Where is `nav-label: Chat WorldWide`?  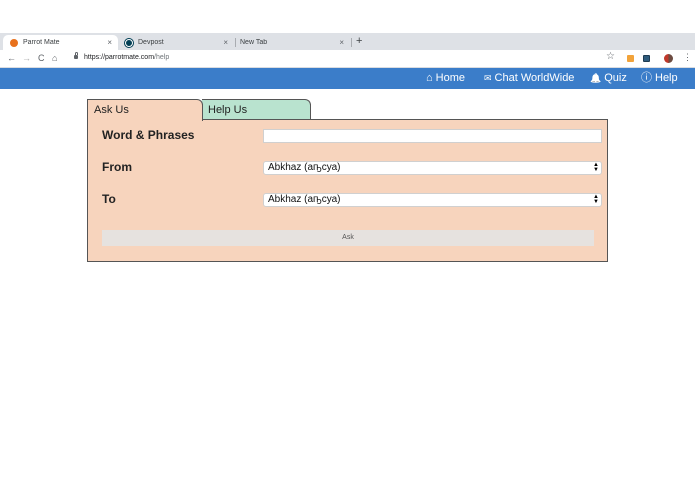
nav-label: Chat WorldWide is located at coordinates (534, 78).